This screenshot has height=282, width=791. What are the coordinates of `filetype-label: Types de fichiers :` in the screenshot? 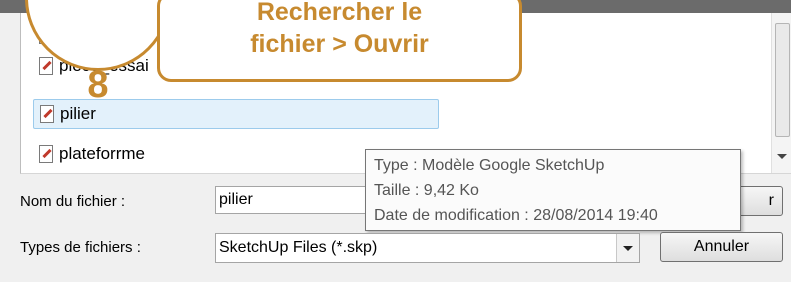 It's located at (80, 247).